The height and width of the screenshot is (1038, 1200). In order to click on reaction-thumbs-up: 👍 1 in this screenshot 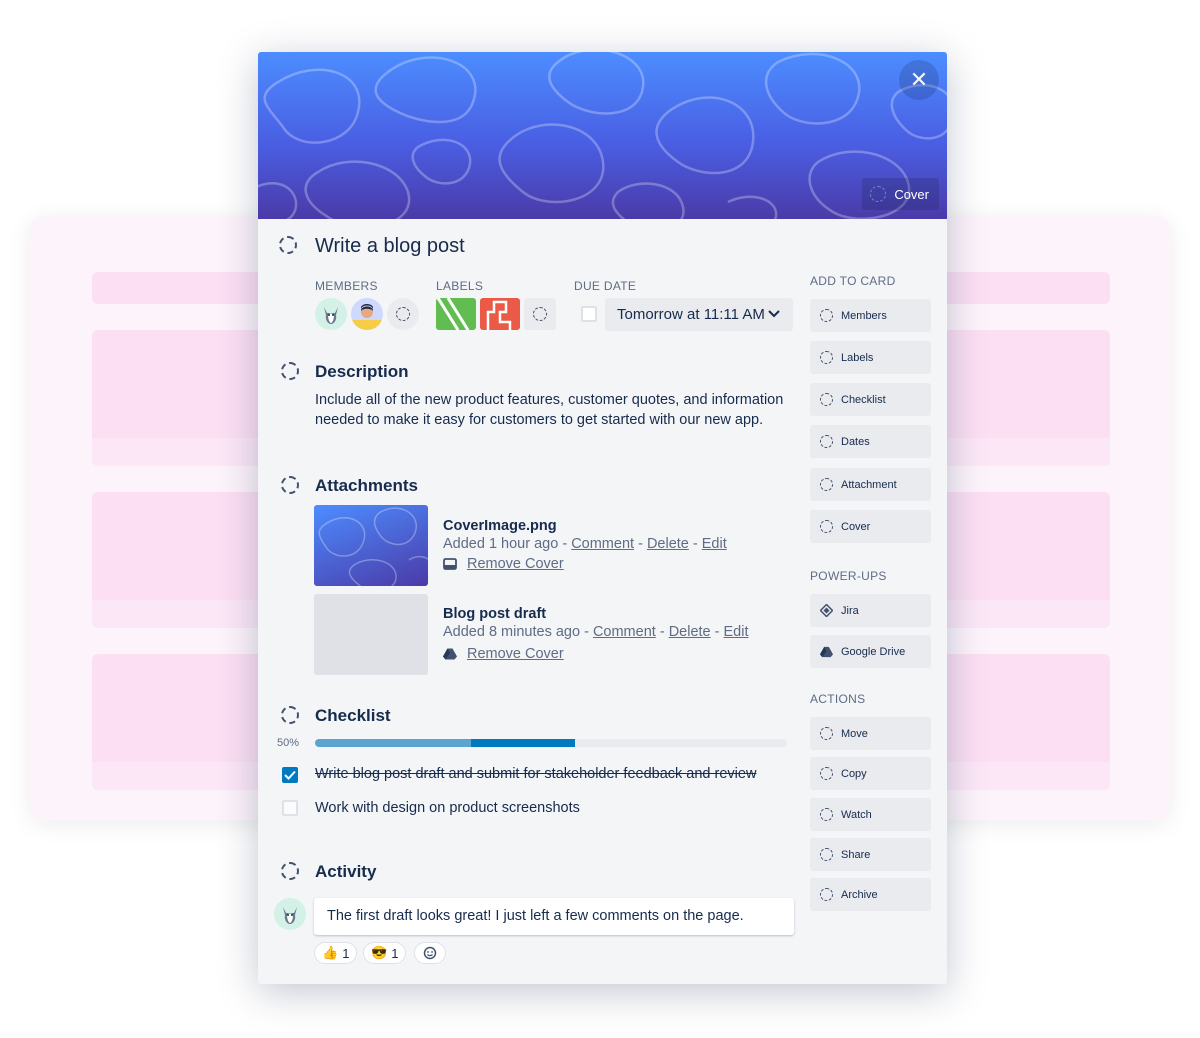, I will do `click(336, 953)`.